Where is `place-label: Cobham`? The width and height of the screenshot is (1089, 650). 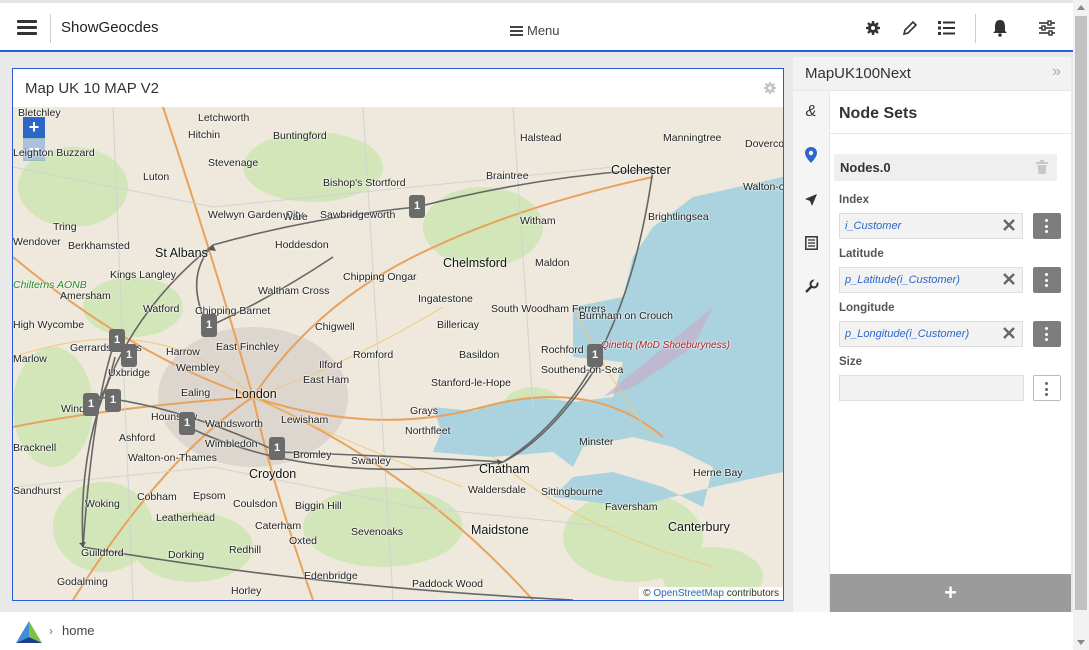 place-label: Cobham is located at coordinates (157, 497).